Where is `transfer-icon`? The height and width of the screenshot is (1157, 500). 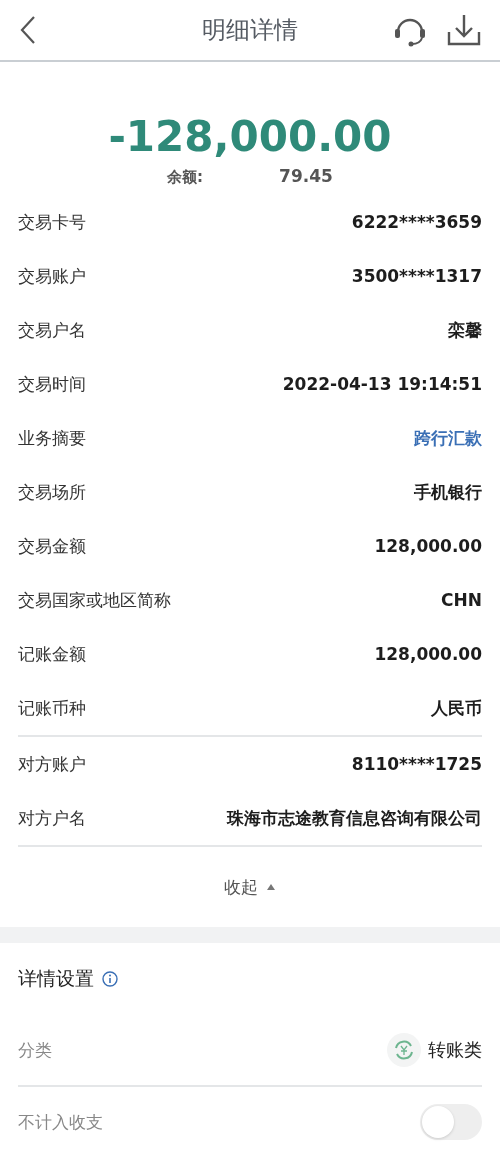
transfer-icon is located at coordinates (404, 1050).